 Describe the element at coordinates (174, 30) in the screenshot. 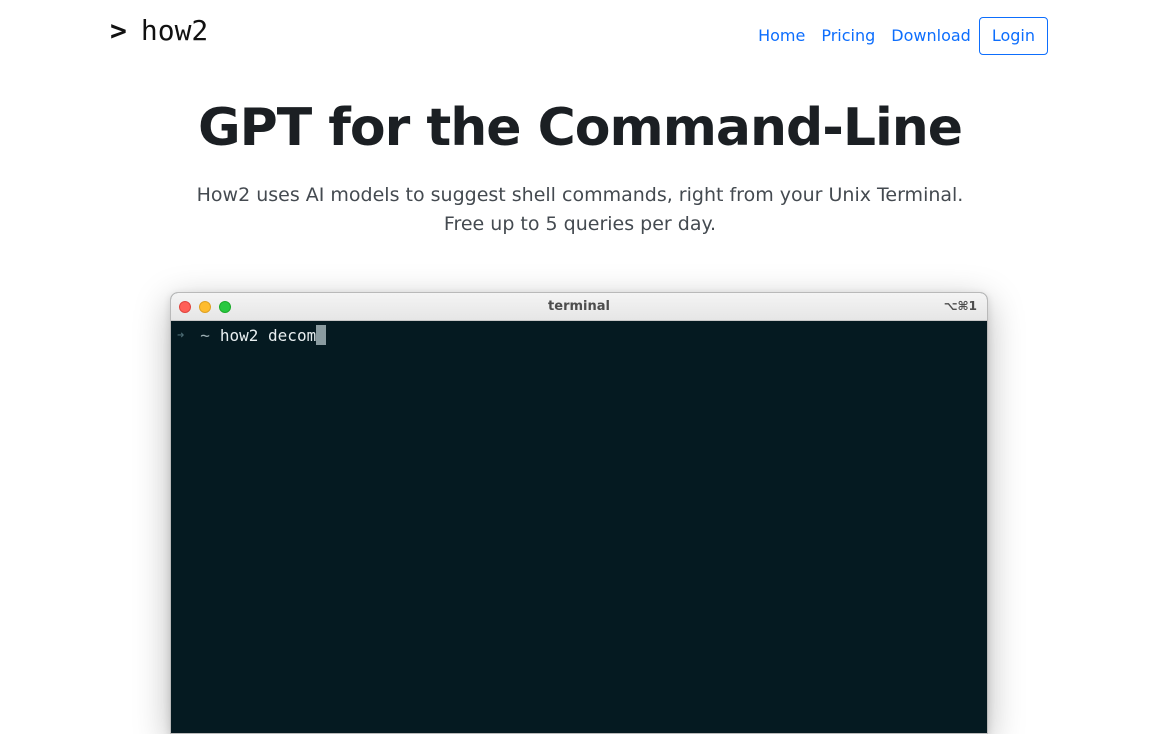

I see `brand-name: how2` at that location.